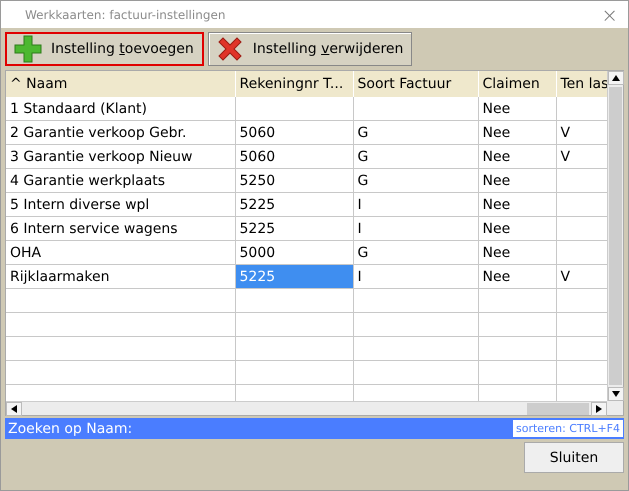  I want to click on sort-hint: sorteren: CTRL+F4, so click(567, 428).